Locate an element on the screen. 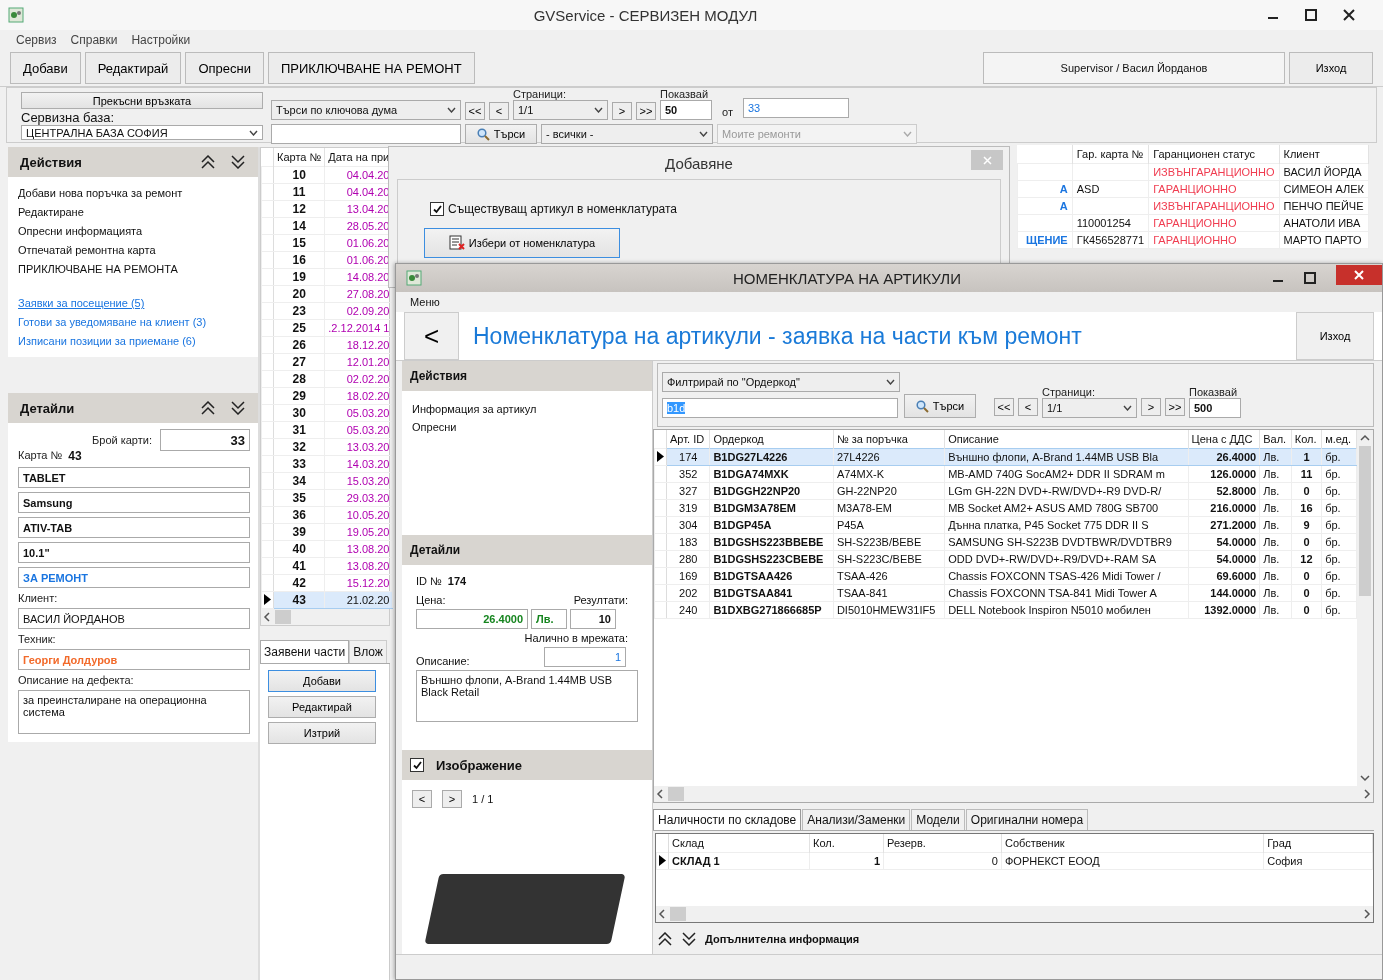  window-title: НОМЕНКЛАТУРА НА АРТИКУЛИ is located at coordinates (847, 278).